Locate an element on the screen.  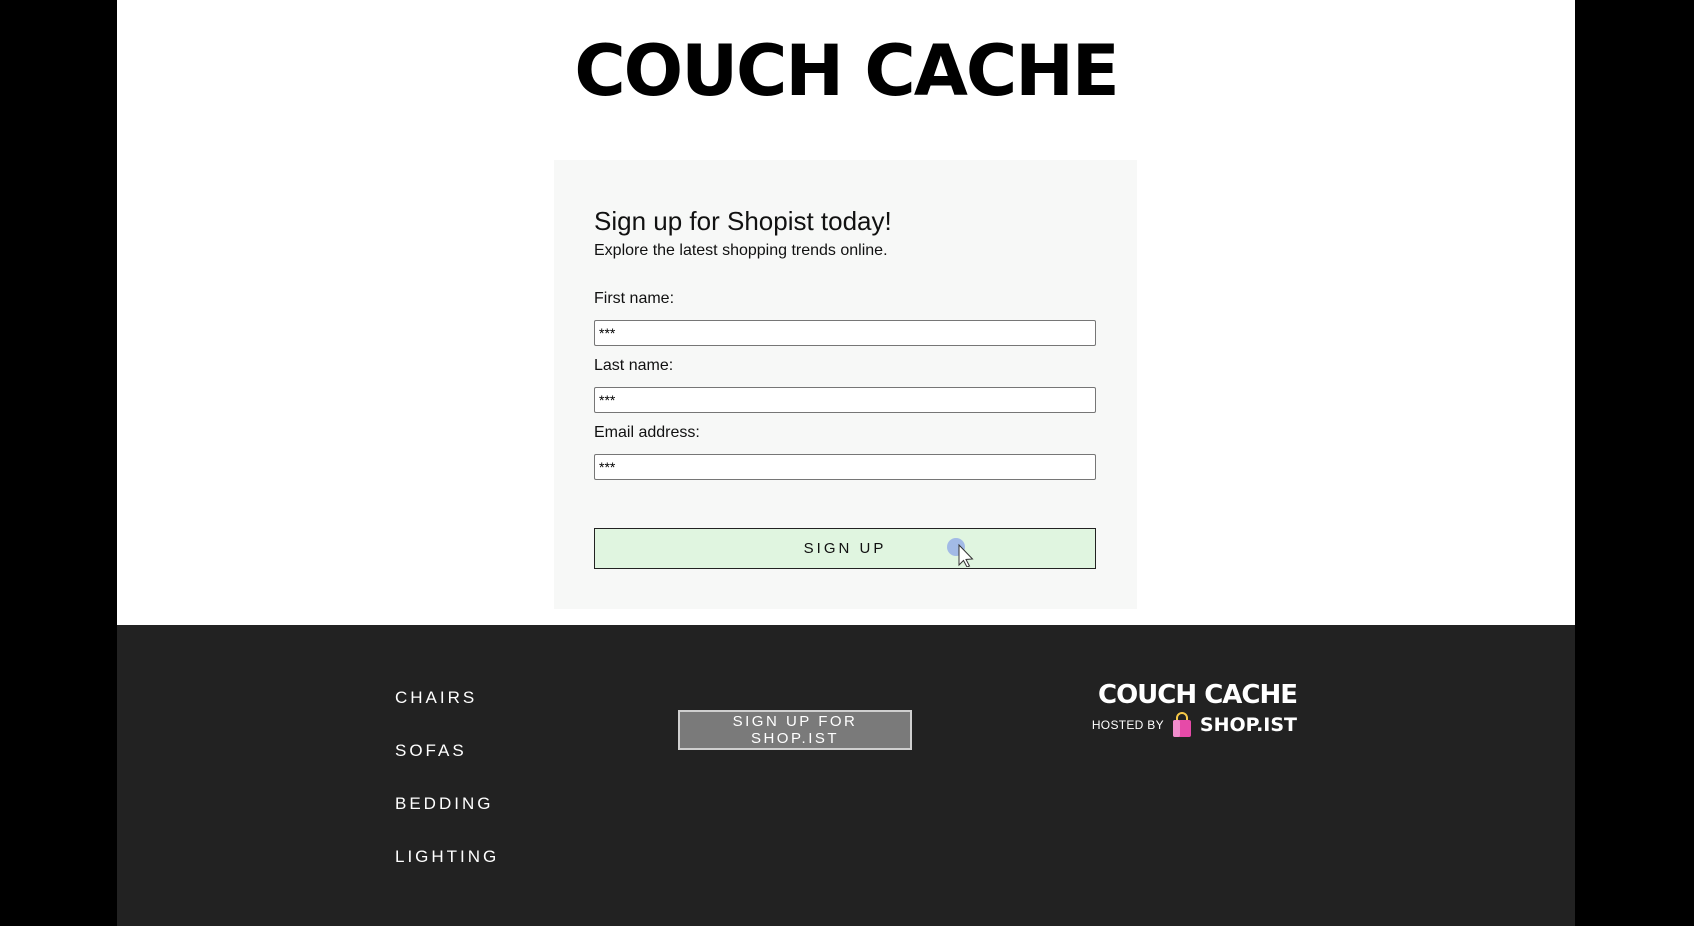
signup-title: Sign up for Shopist today! is located at coordinates (743, 221).